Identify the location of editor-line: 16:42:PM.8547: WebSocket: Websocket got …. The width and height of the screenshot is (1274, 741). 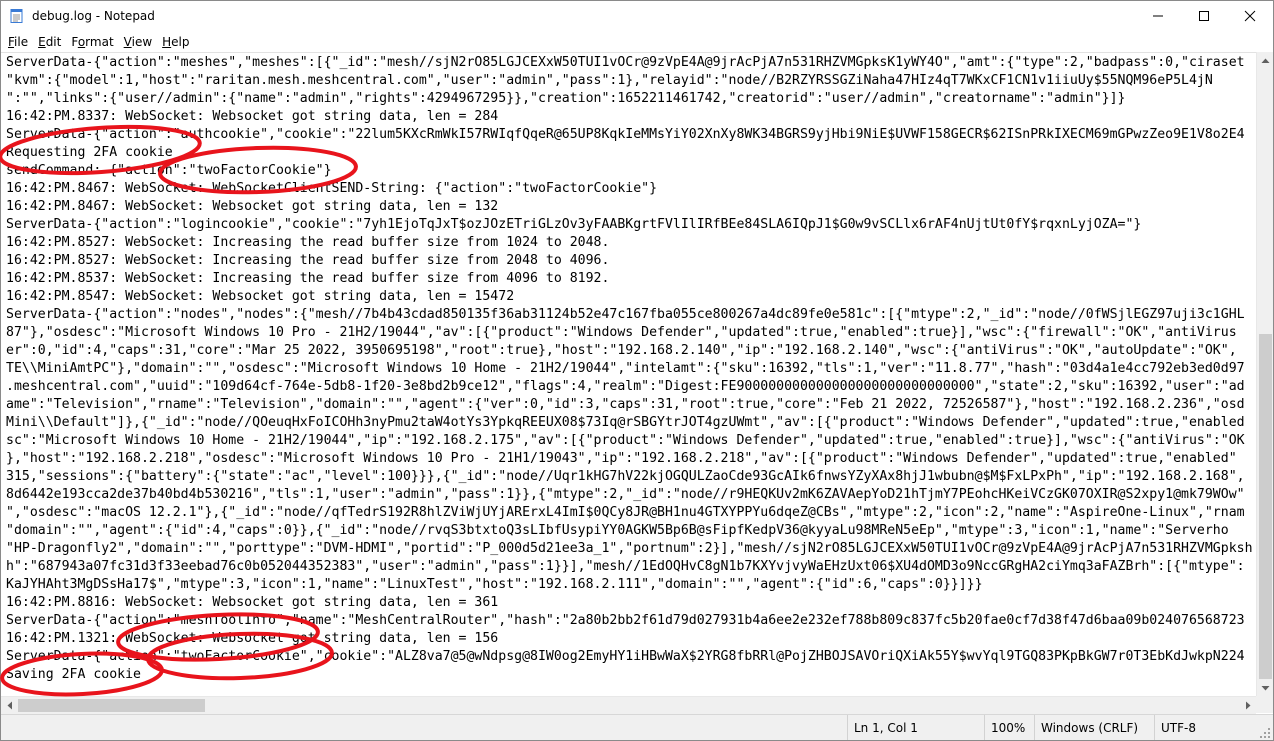
(260, 296).